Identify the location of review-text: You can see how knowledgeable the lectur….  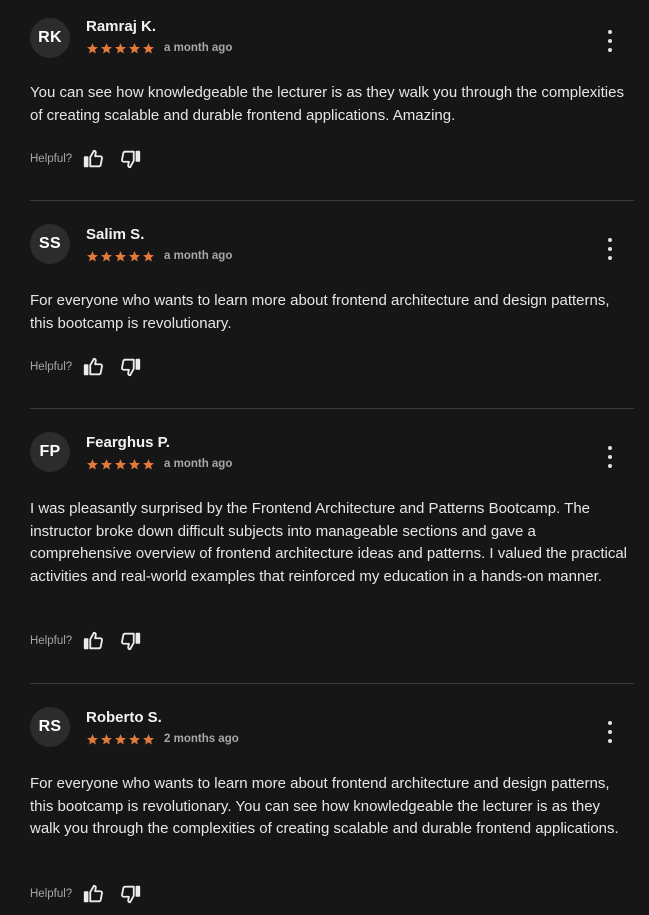
(327, 104).